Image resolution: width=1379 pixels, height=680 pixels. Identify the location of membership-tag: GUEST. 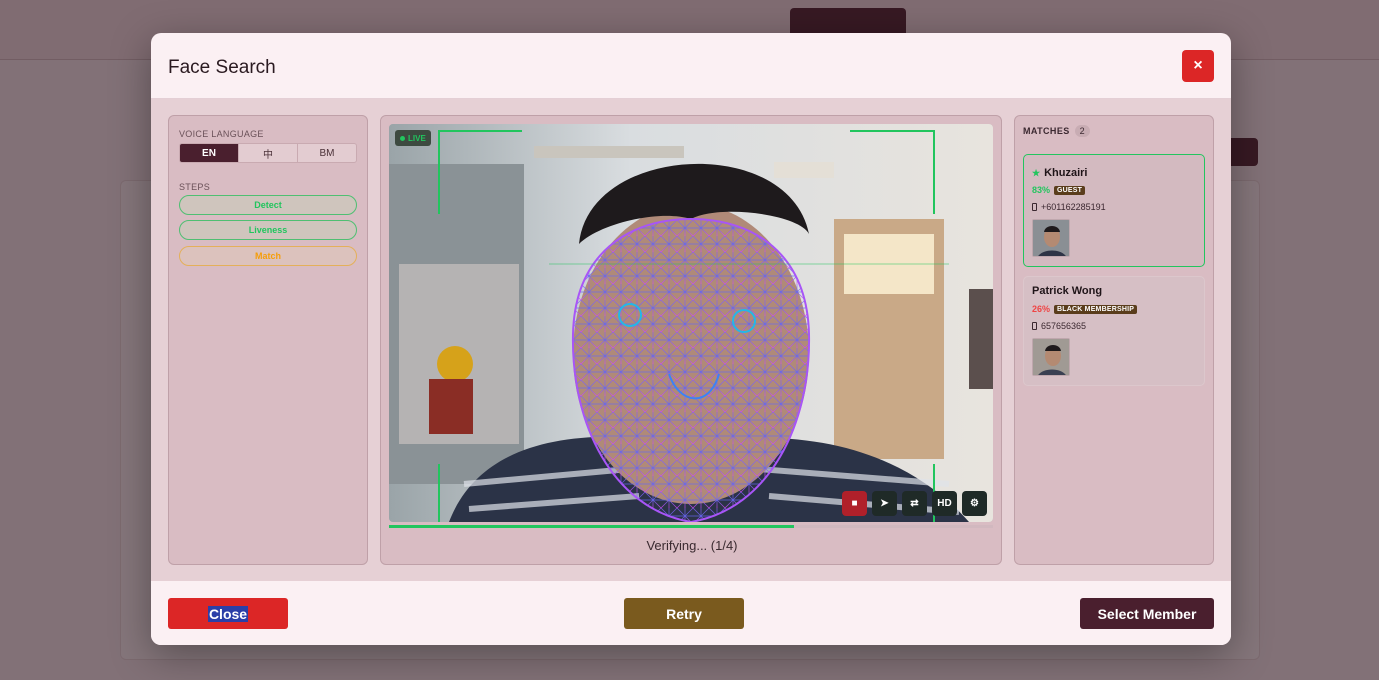
(1070, 190).